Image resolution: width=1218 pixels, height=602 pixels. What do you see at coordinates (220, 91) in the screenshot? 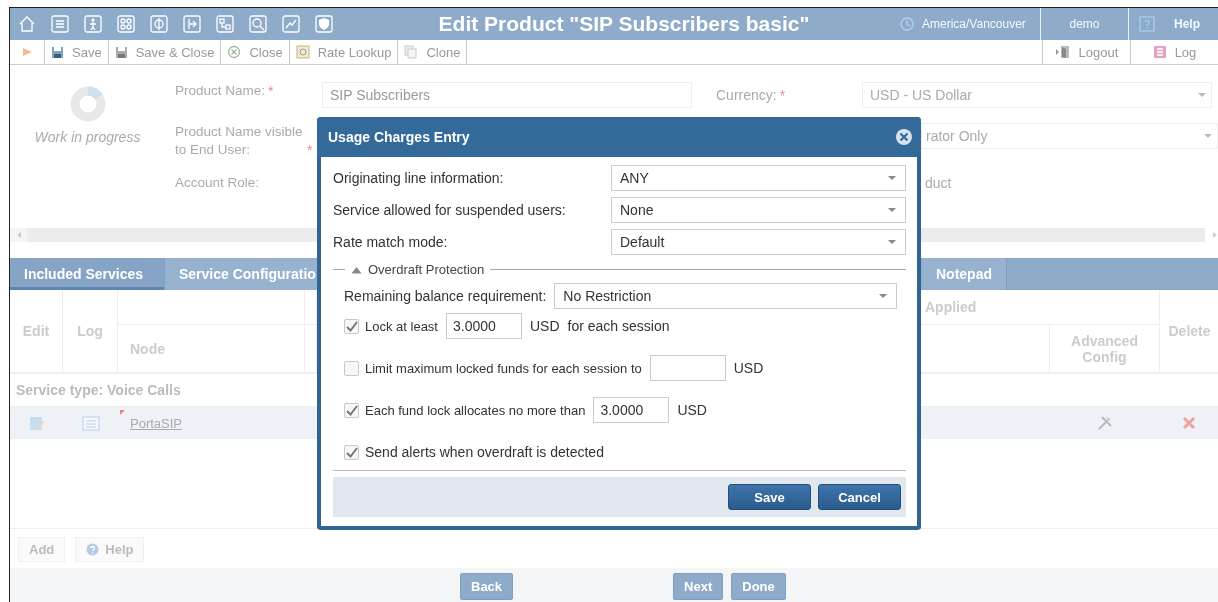
I see `field-label: Product Name:` at bounding box center [220, 91].